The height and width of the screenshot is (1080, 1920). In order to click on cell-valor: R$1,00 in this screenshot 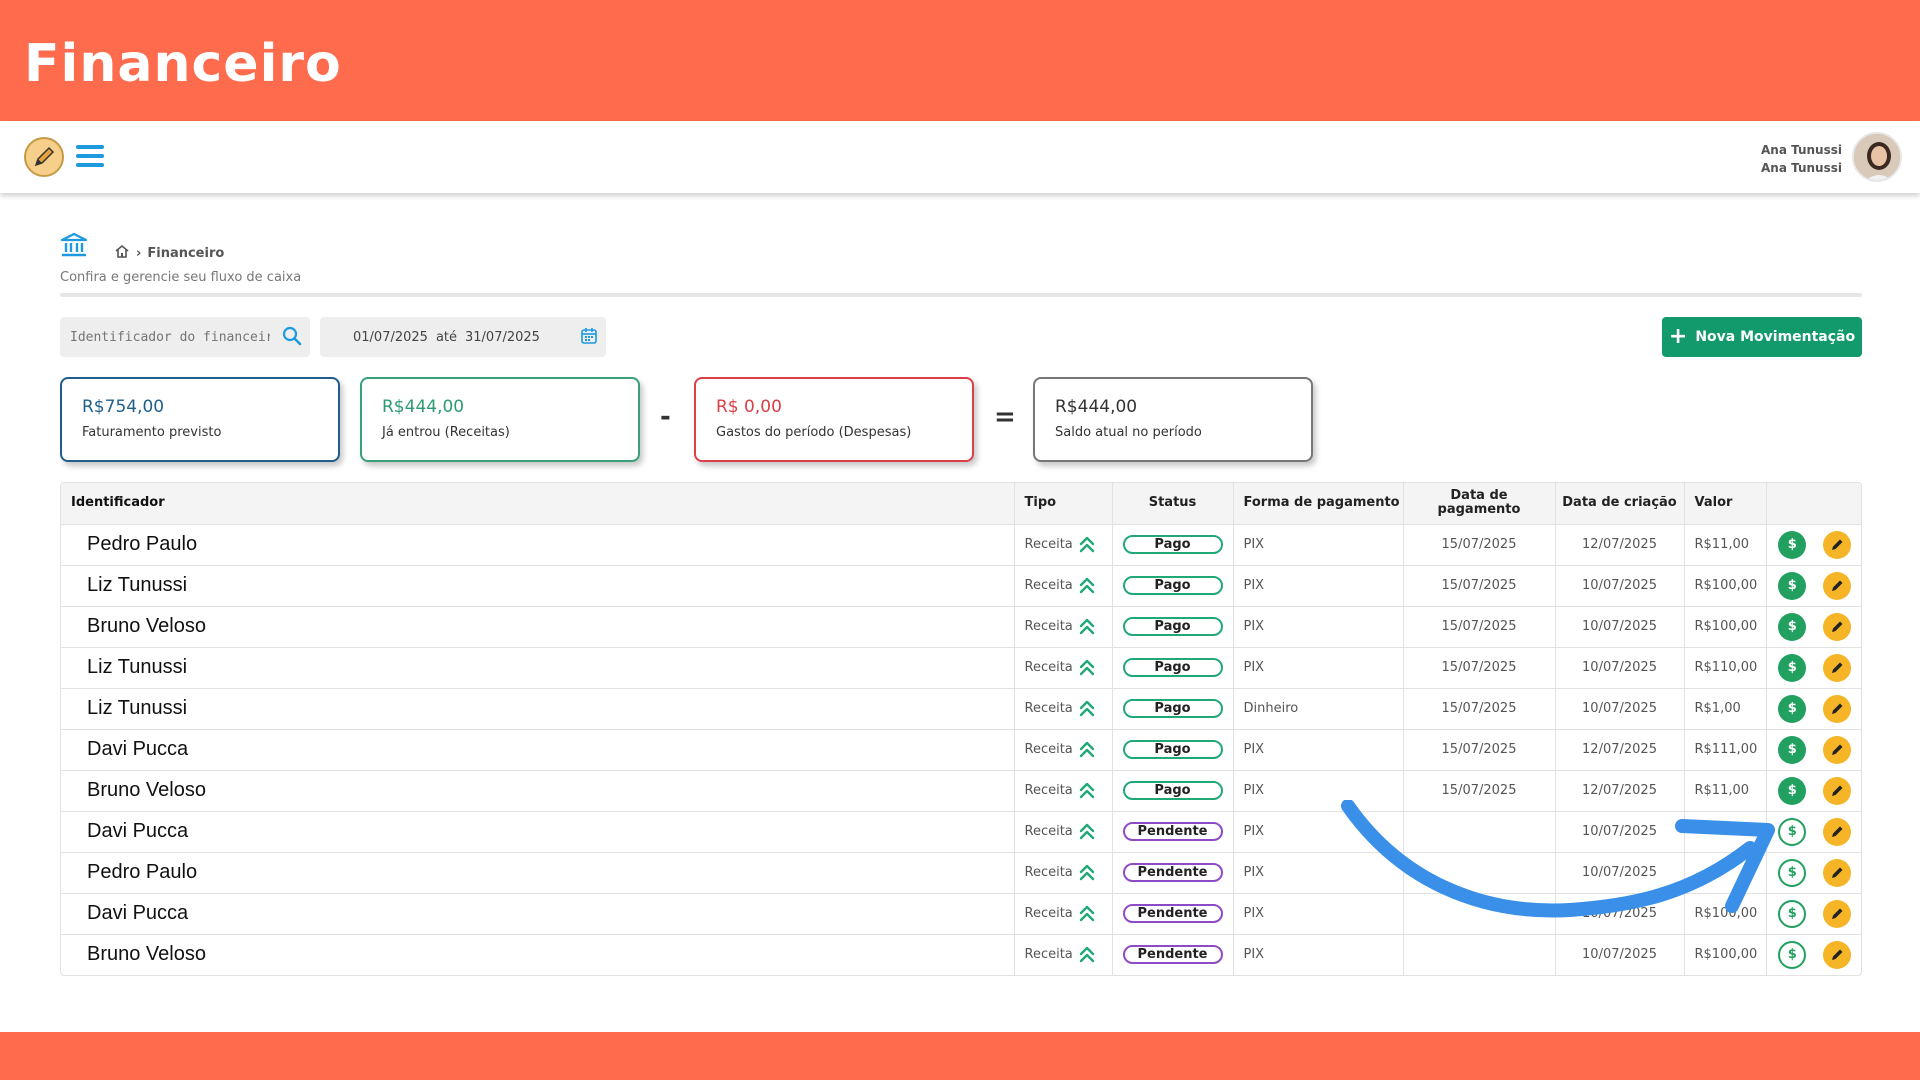, I will do `click(1725, 708)`.